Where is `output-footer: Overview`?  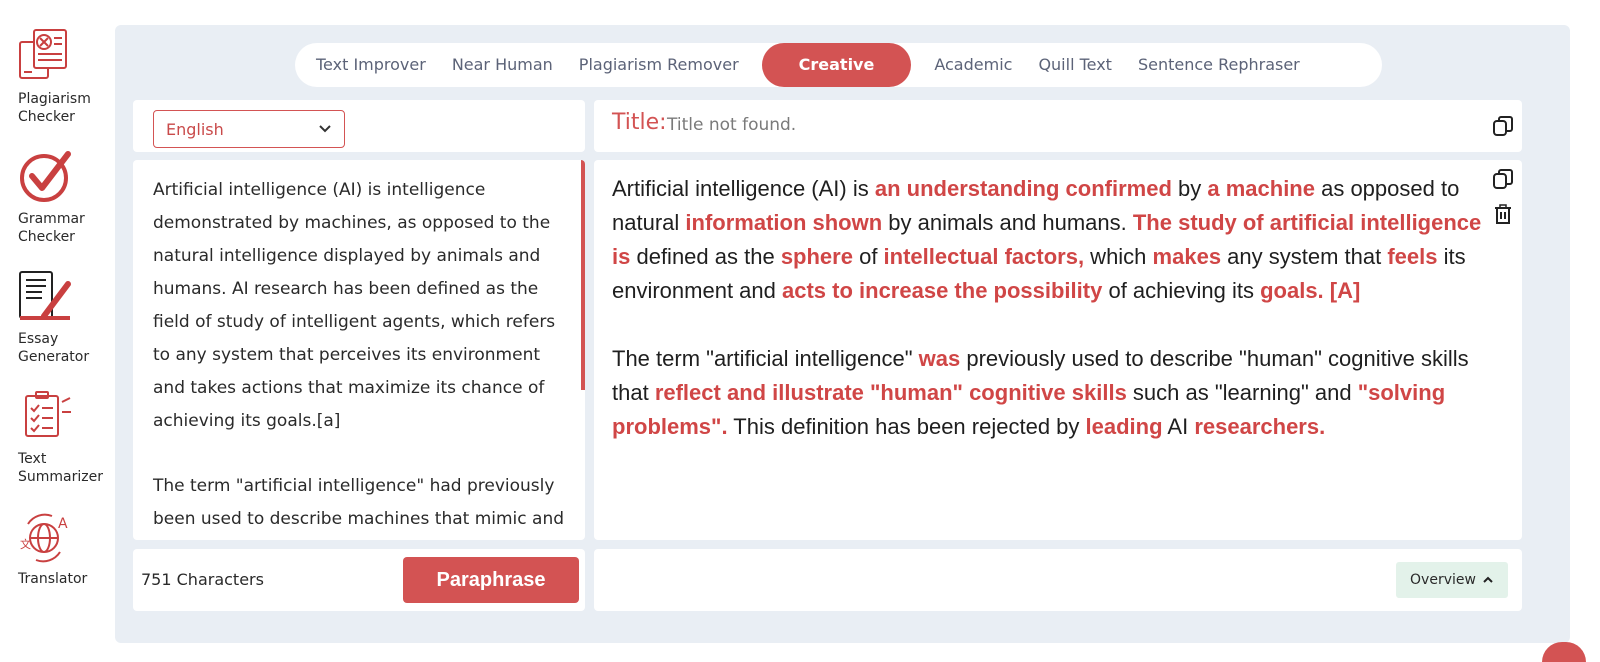
output-footer: Overview is located at coordinates (1058, 580).